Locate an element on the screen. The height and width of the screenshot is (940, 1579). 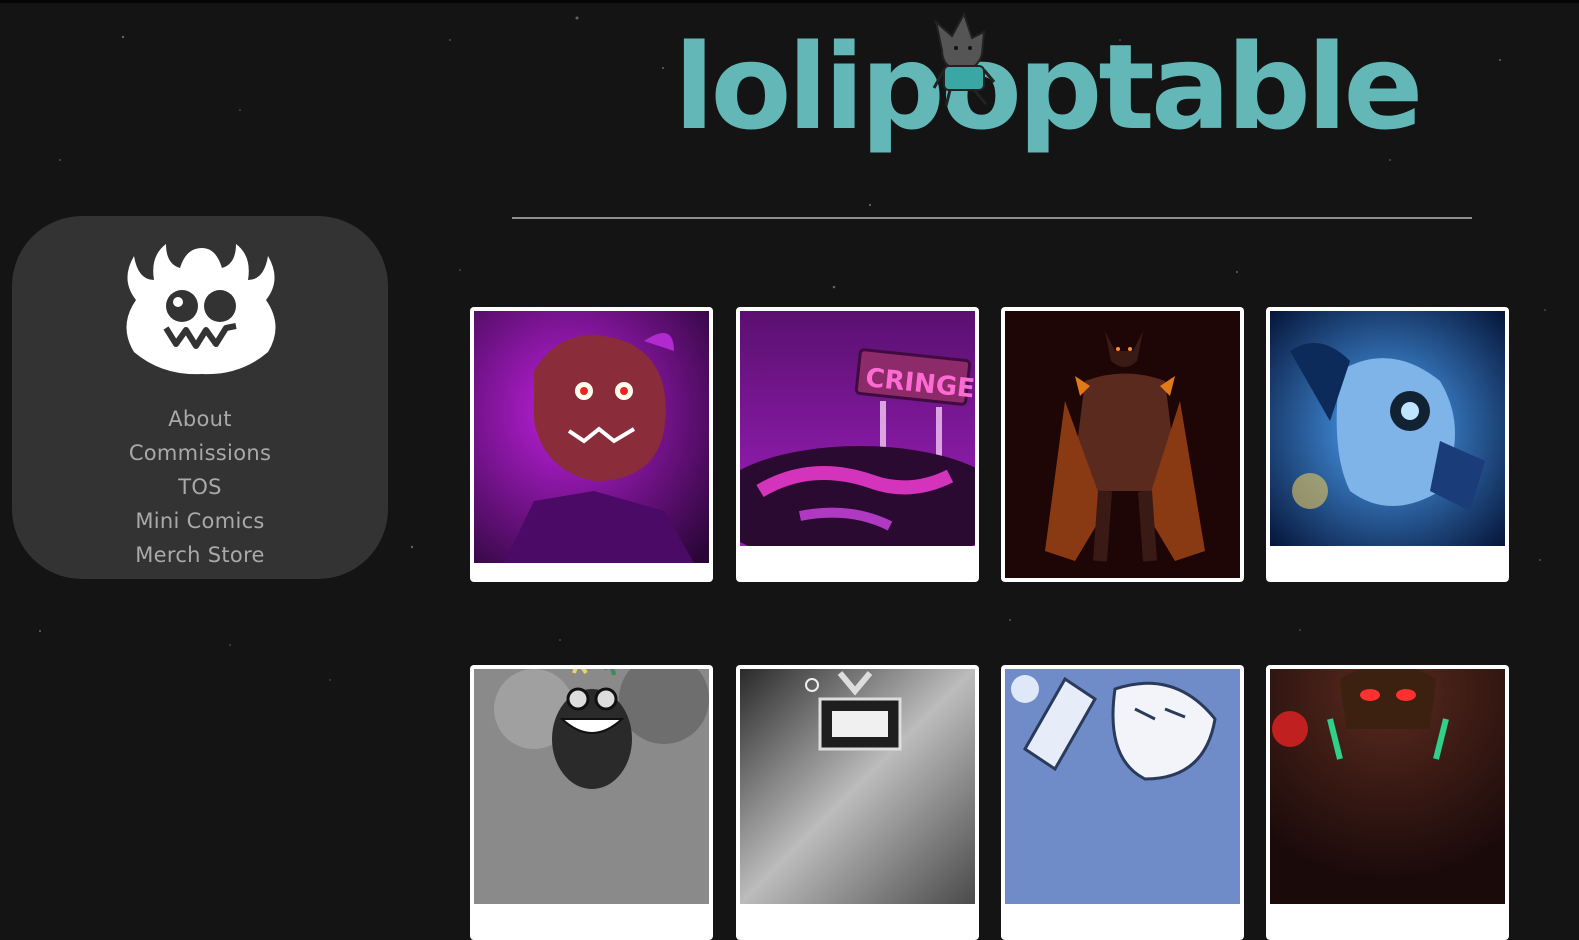
artwork-grinning-goggles-character-icon is located at coordinates (591, 786).